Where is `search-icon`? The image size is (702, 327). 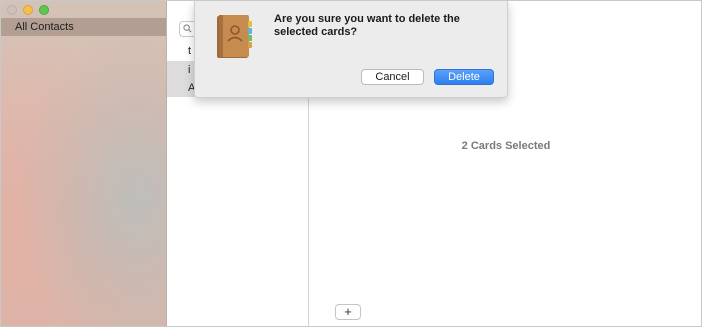
search-icon is located at coordinates (187, 28).